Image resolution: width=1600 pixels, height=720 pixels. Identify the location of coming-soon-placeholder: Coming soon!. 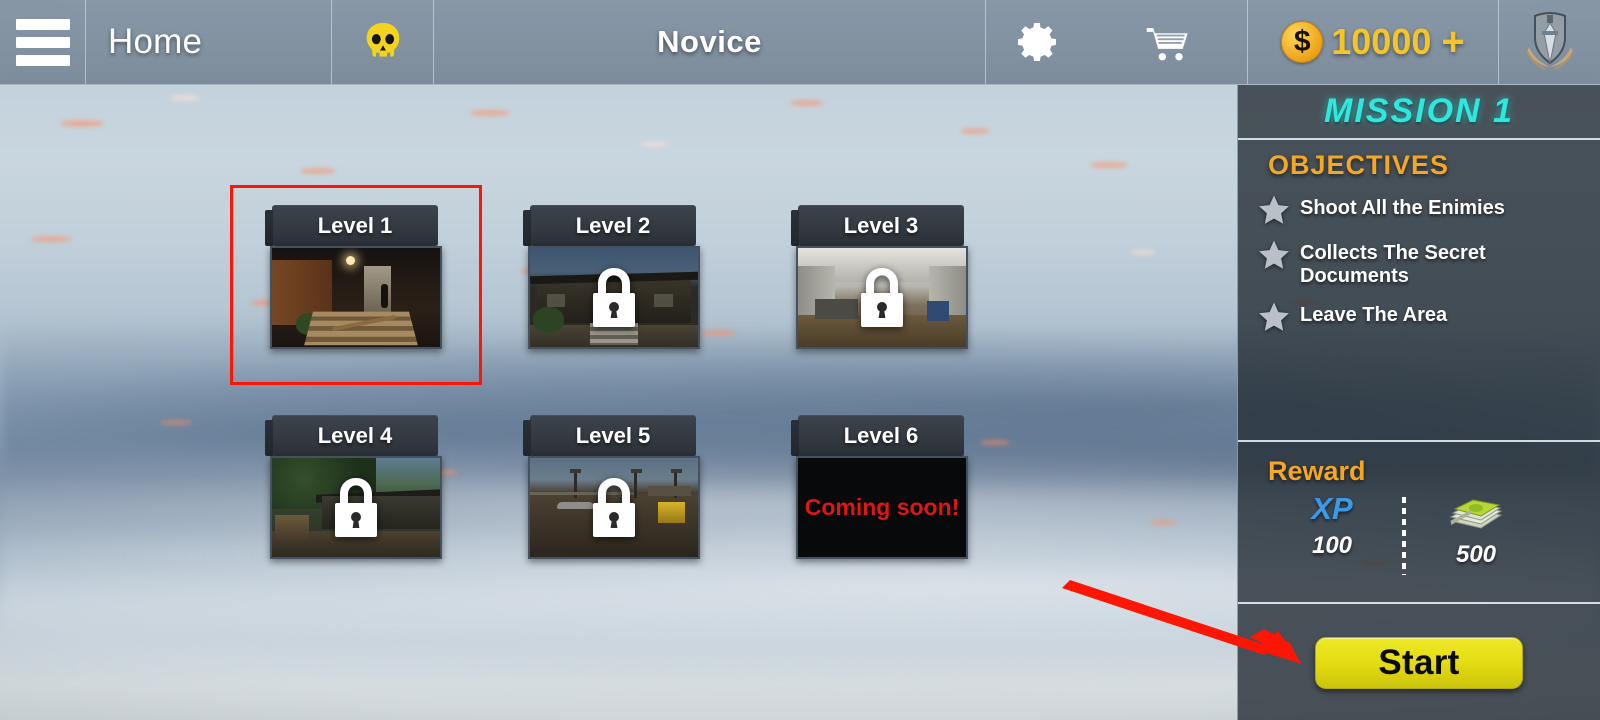
(882, 507).